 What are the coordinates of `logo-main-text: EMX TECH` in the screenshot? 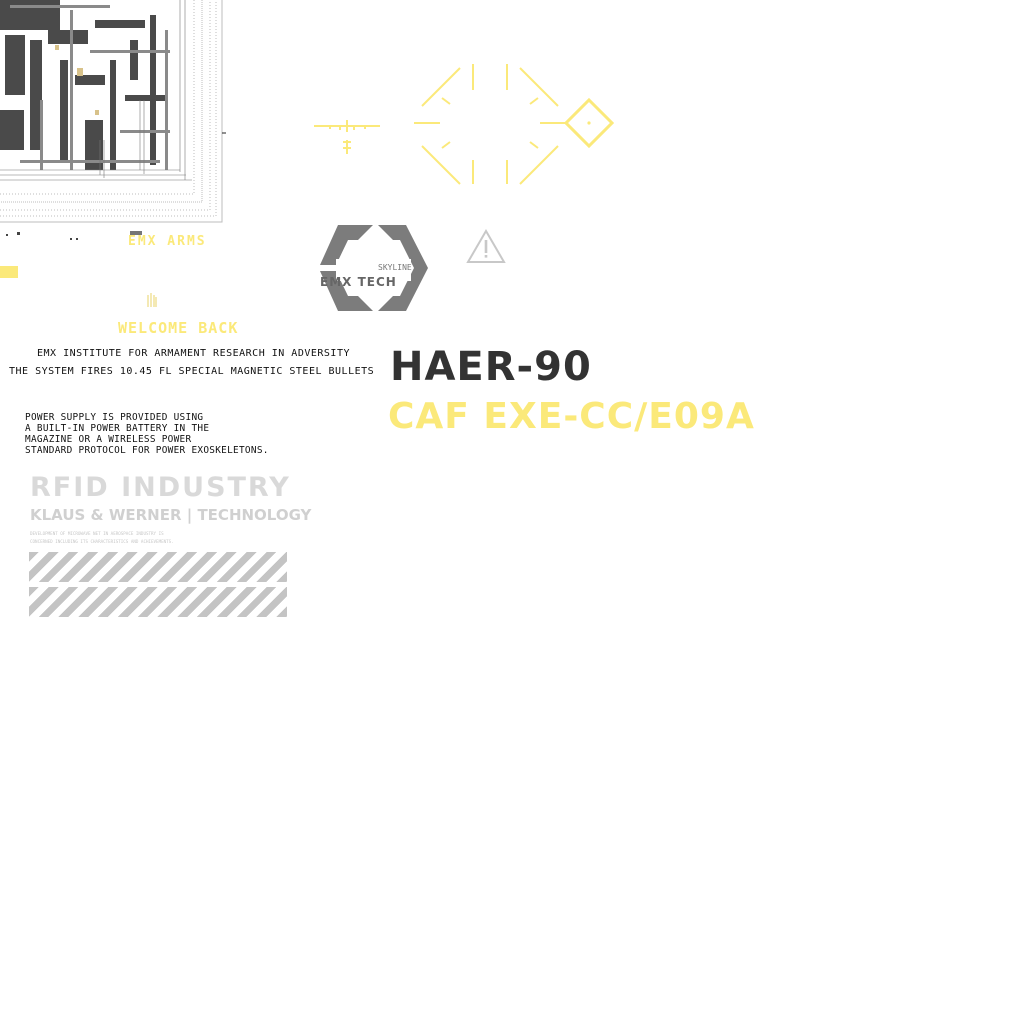 It's located at (358, 282).